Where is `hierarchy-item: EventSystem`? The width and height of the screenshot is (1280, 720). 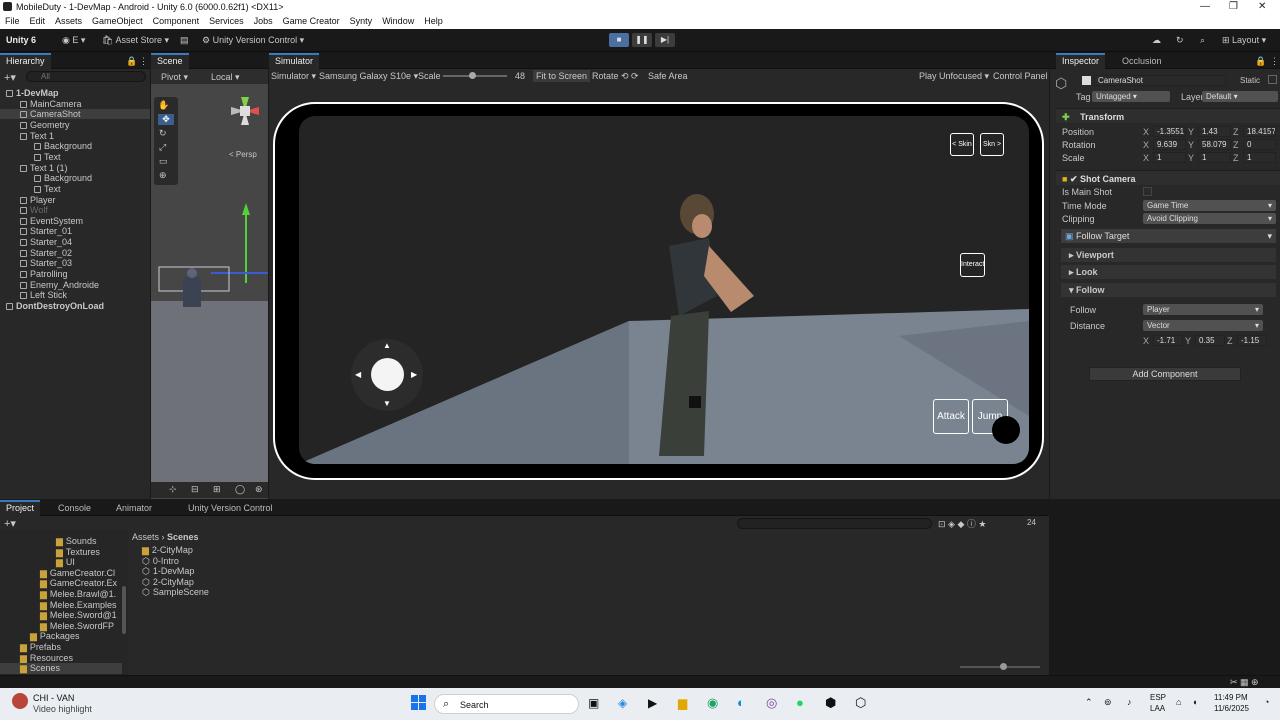
hierarchy-item: EventSystem is located at coordinates (75, 221).